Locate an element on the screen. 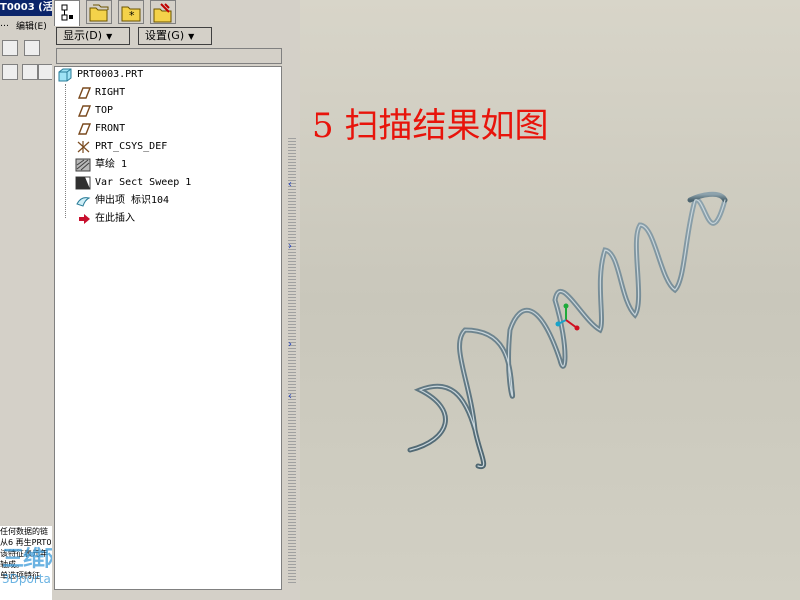 The width and height of the screenshot is (800, 600). sketch-icon is located at coordinates (83, 165).